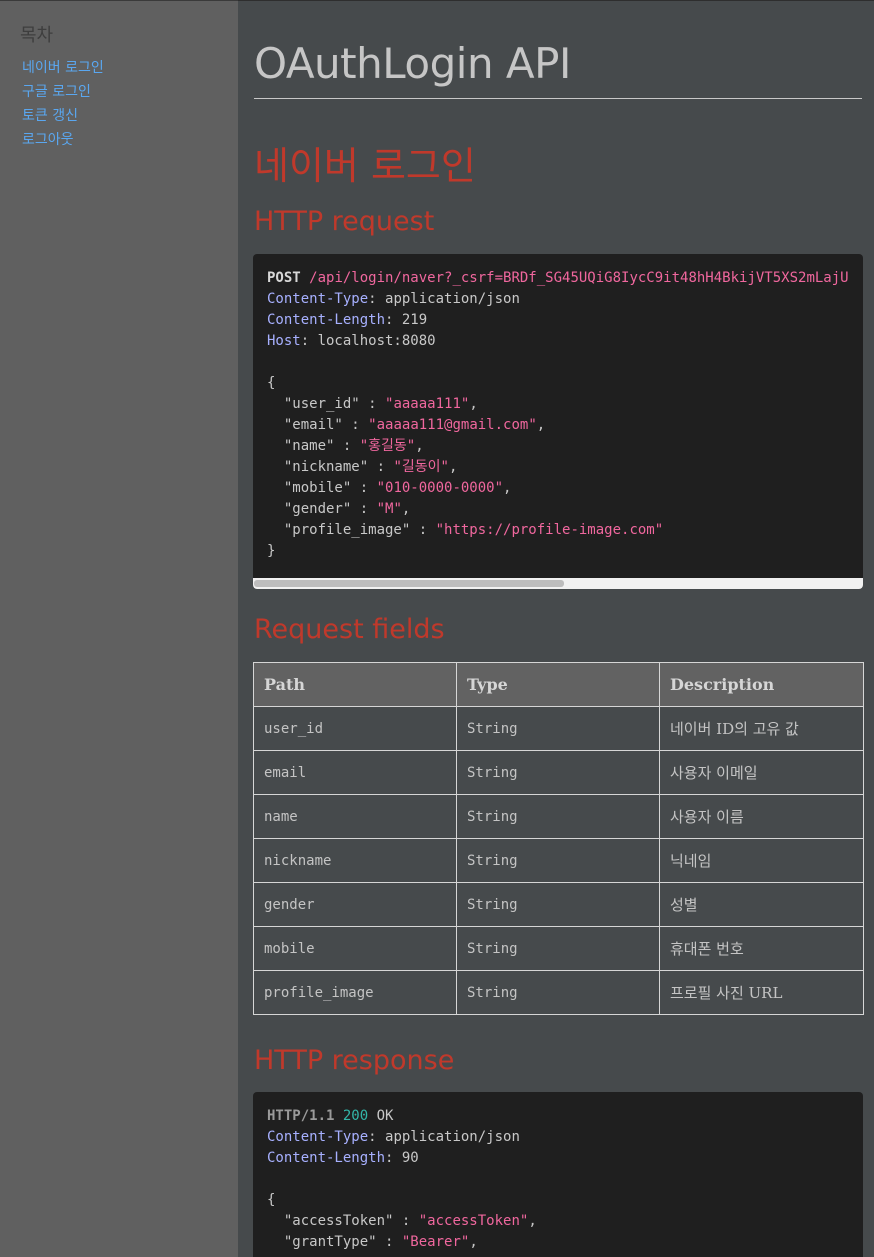 Image resolution: width=874 pixels, height=1257 pixels. I want to click on json-string-value: "길동이", so click(421, 467).